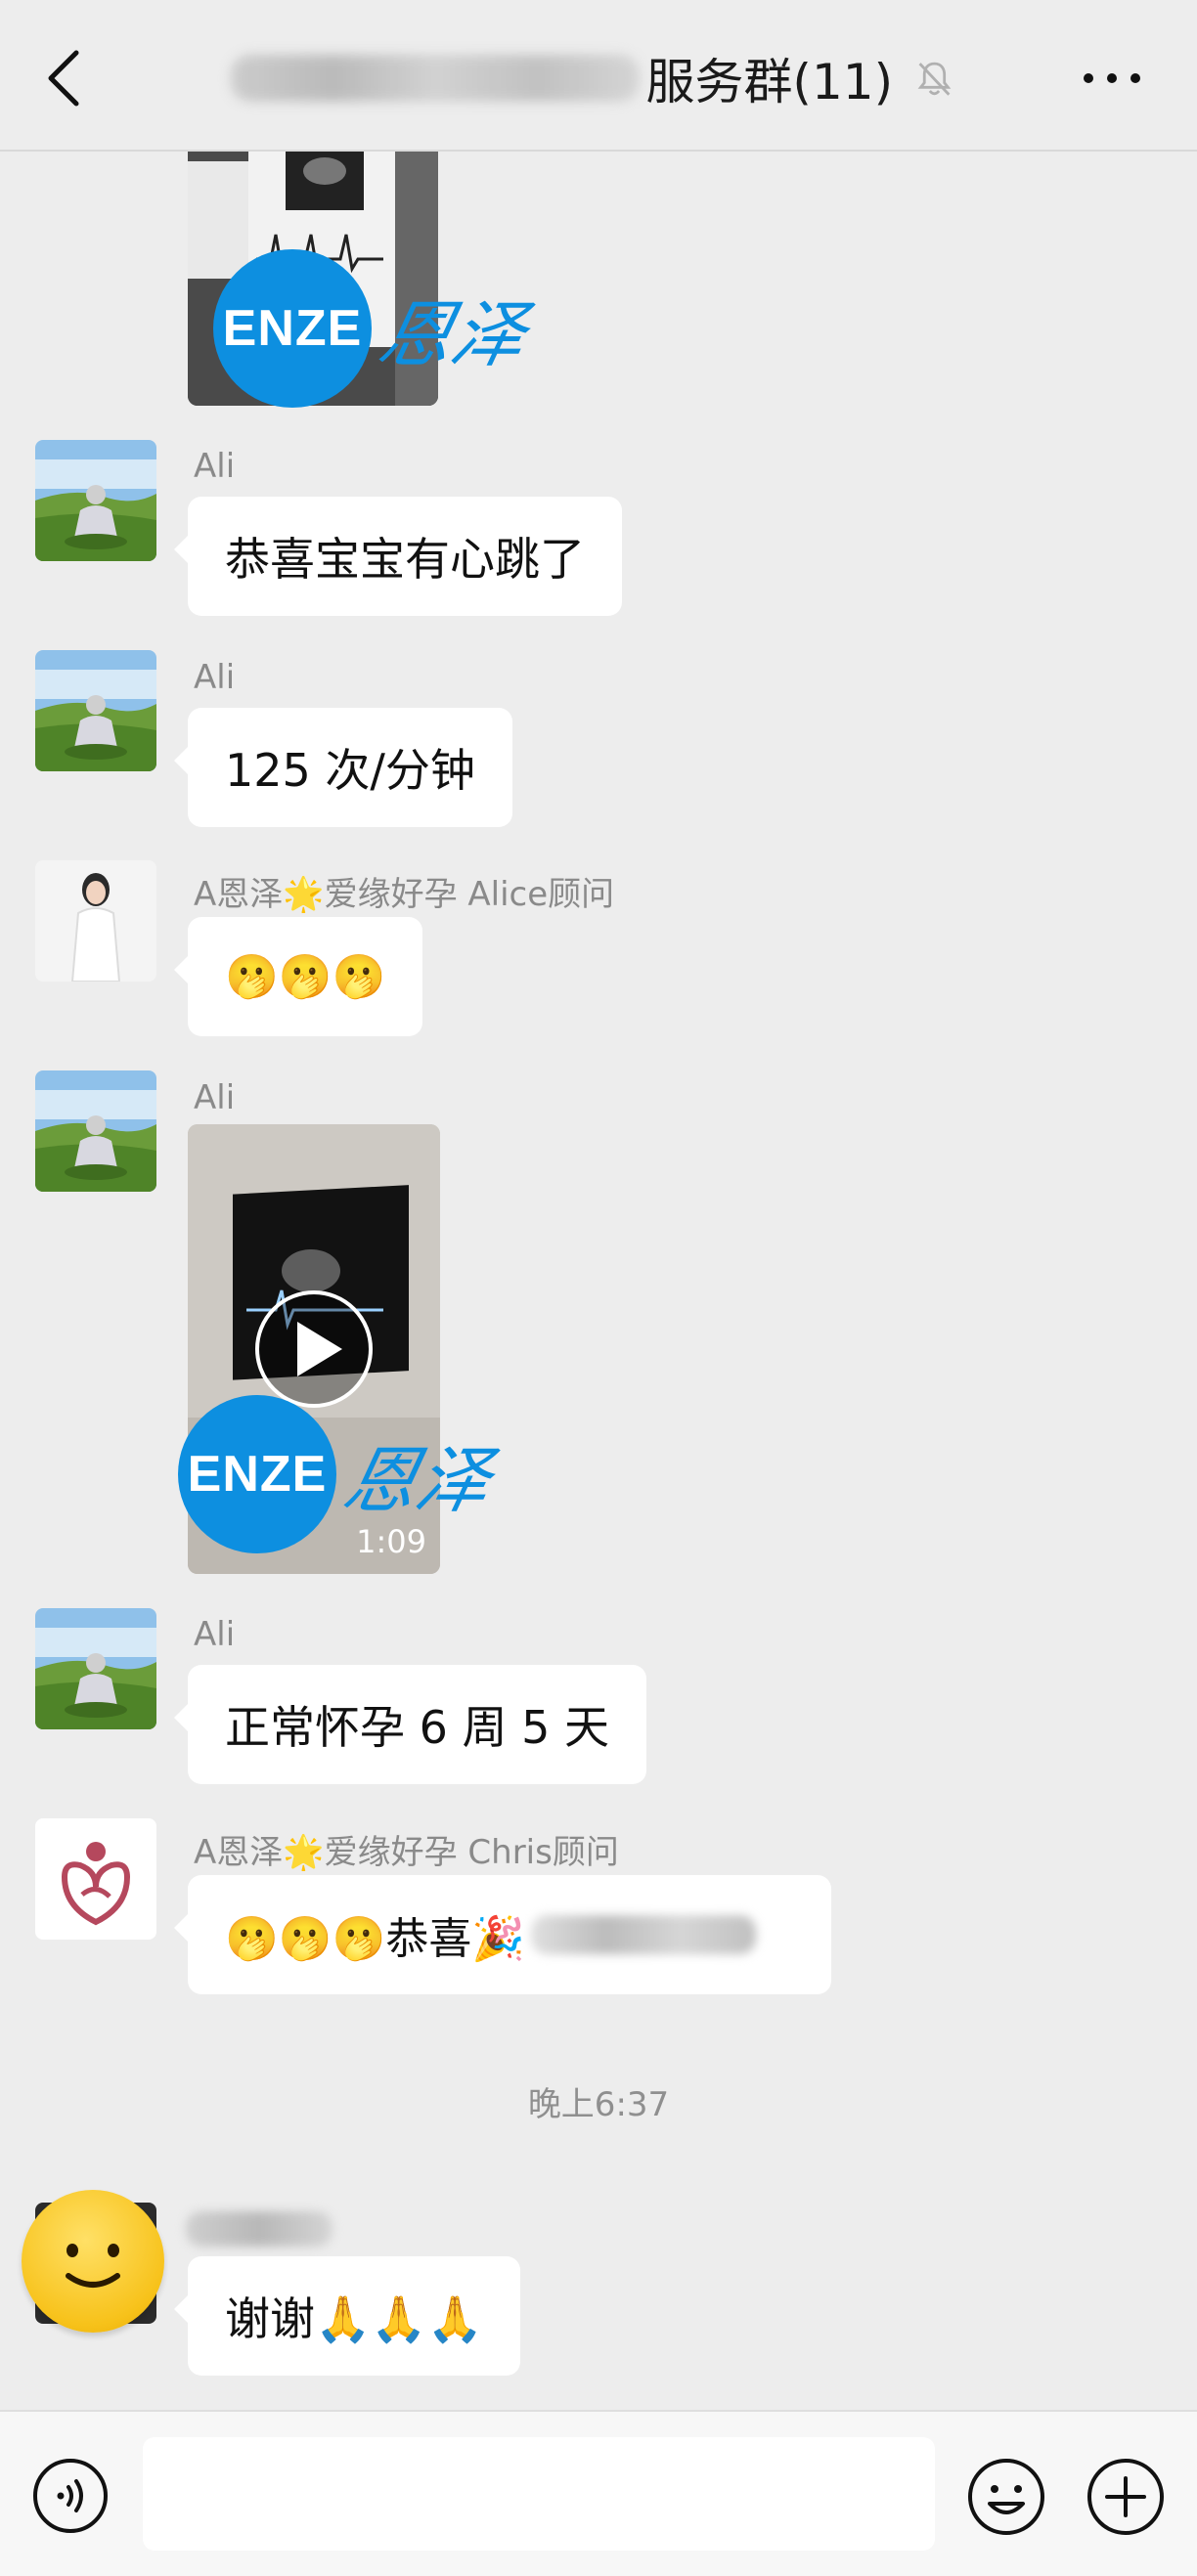 The width and height of the screenshot is (1197, 2576). Describe the element at coordinates (1006, 2497) in the screenshot. I see `emoji-icon` at that location.